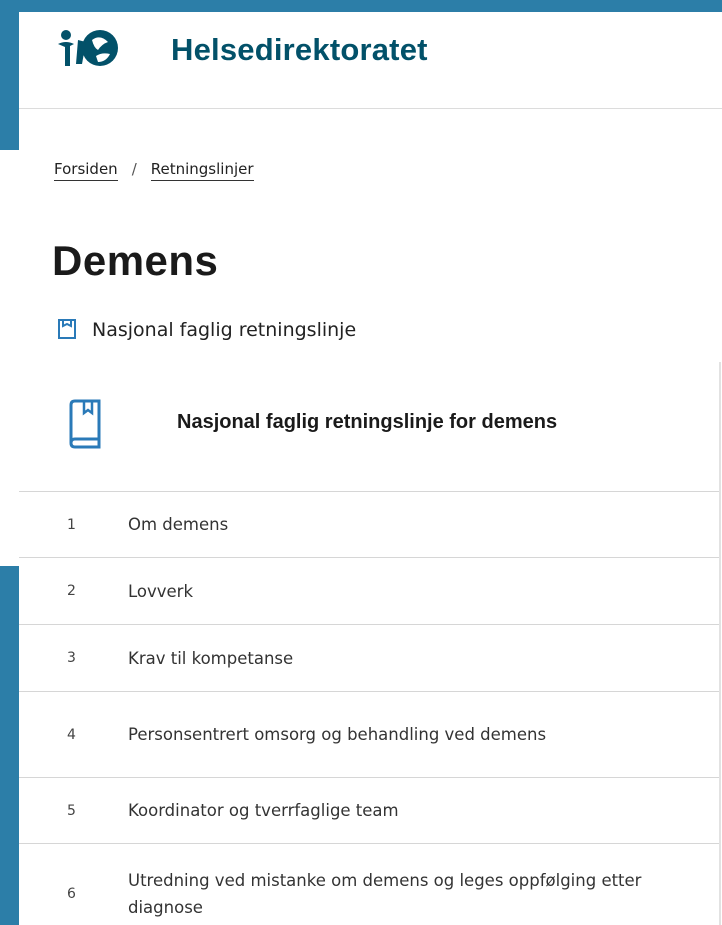 This screenshot has width=722, height=925. What do you see at coordinates (420, 524) in the screenshot?
I see `toc-item-label: Om demens` at bounding box center [420, 524].